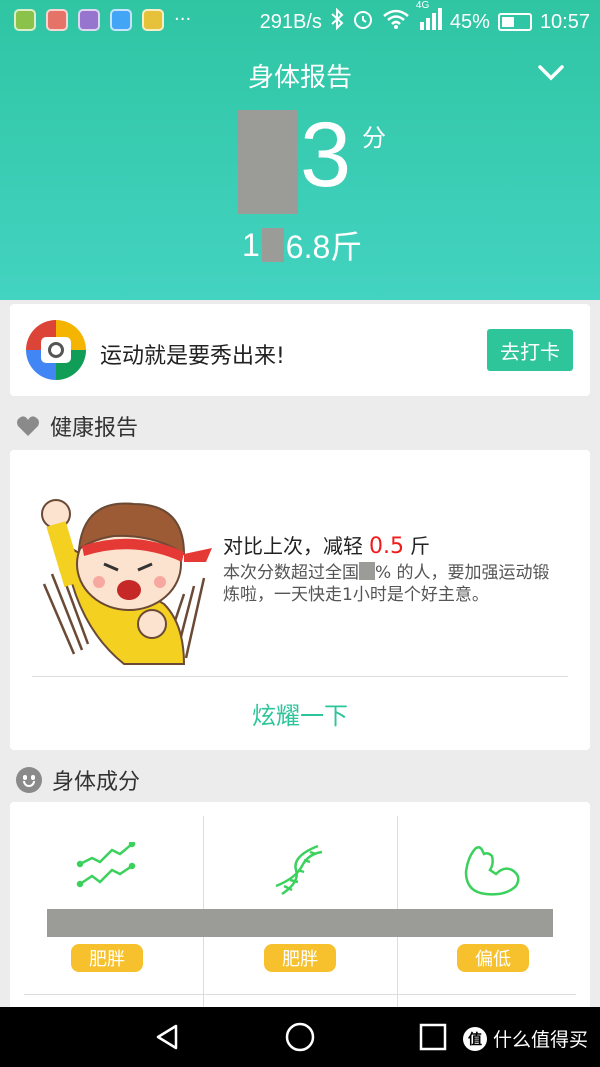 The width and height of the screenshot is (600, 1067). What do you see at coordinates (251, 244) in the screenshot?
I see `weight-prefix: 1` at bounding box center [251, 244].